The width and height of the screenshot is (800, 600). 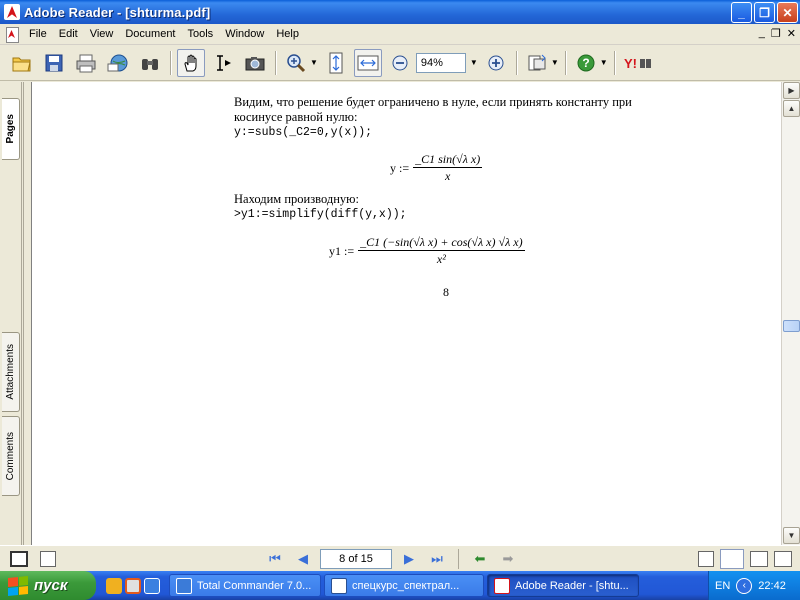 What do you see at coordinates (150, 63) in the screenshot?
I see `search-button` at bounding box center [150, 63].